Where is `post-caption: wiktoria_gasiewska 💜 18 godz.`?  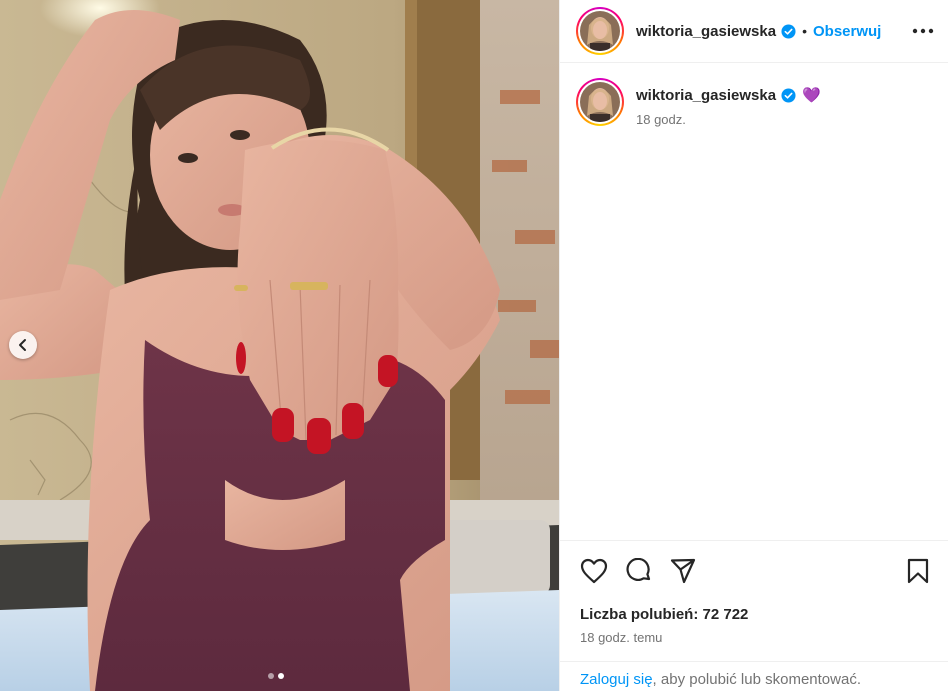
post-caption: wiktoria_gasiewska 💜 18 godz. is located at coordinates (754, 95).